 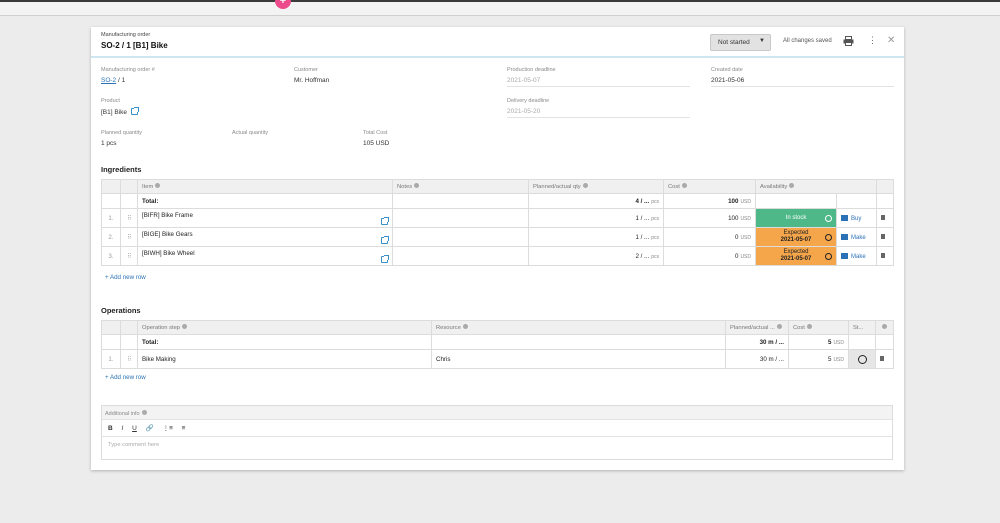 What do you see at coordinates (598, 108) in the screenshot?
I see `delivery-deadline-field: Delivery deadline 2021-05-20` at bounding box center [598, 108].